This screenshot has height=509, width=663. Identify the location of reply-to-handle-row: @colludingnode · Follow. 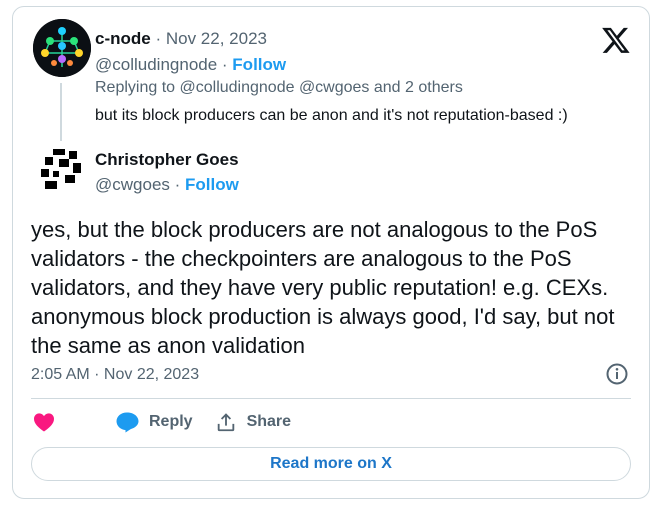
(190, 65).